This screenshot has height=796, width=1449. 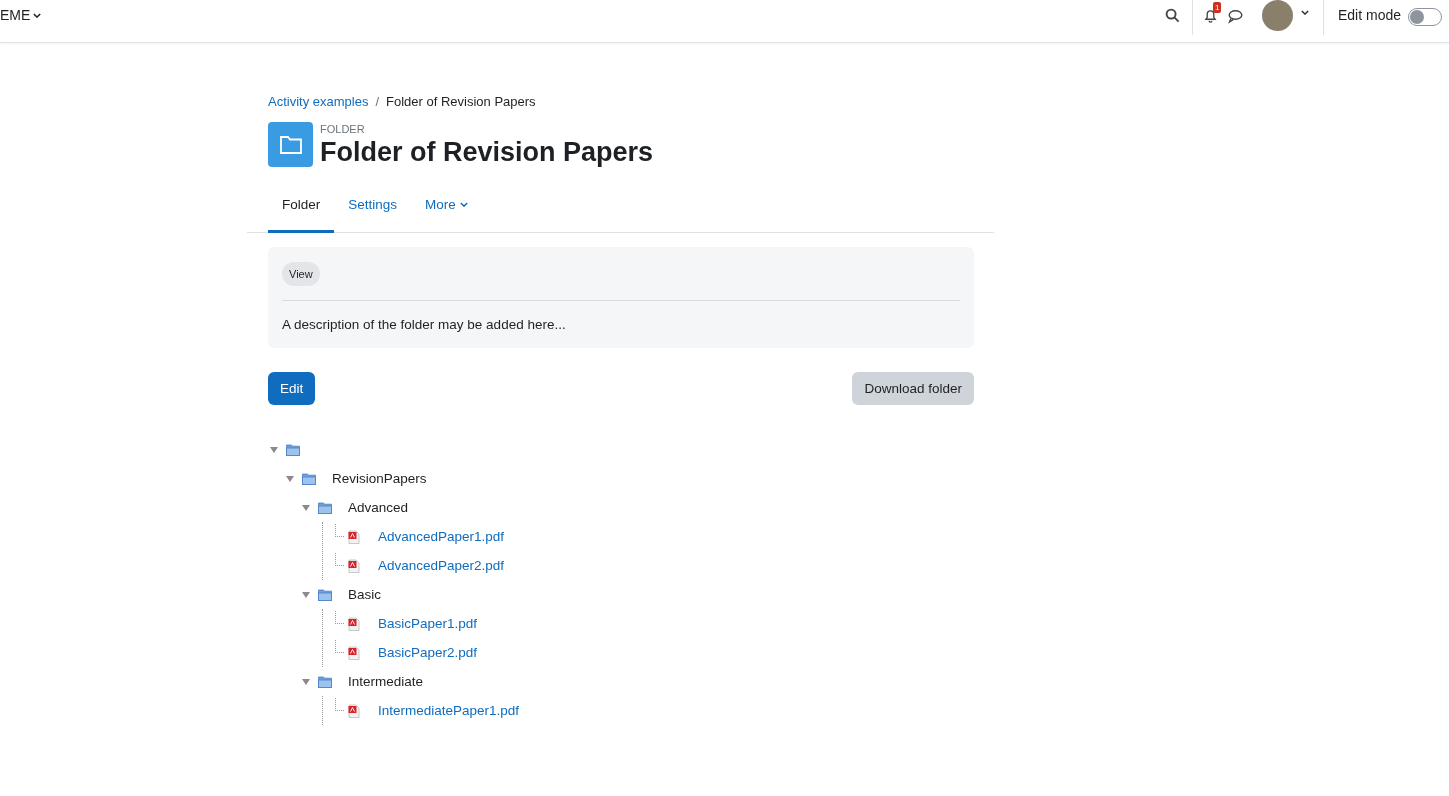 What do you see at coordinates (1217, 7) in the screenshot?
I see `notification-badge: 1` at bounding box center [1217, 7].